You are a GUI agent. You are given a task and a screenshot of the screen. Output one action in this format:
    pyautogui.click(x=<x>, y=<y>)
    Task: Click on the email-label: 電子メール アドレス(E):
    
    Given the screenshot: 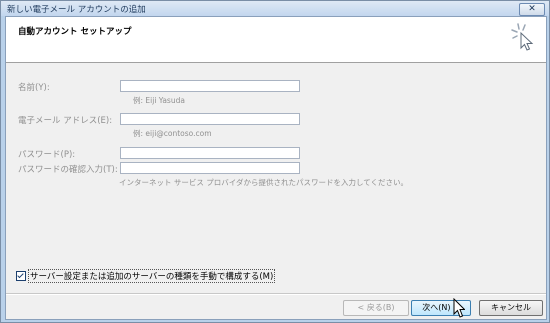 What is the action you would take?
    pyautogui.click(x=65, y=121)
    